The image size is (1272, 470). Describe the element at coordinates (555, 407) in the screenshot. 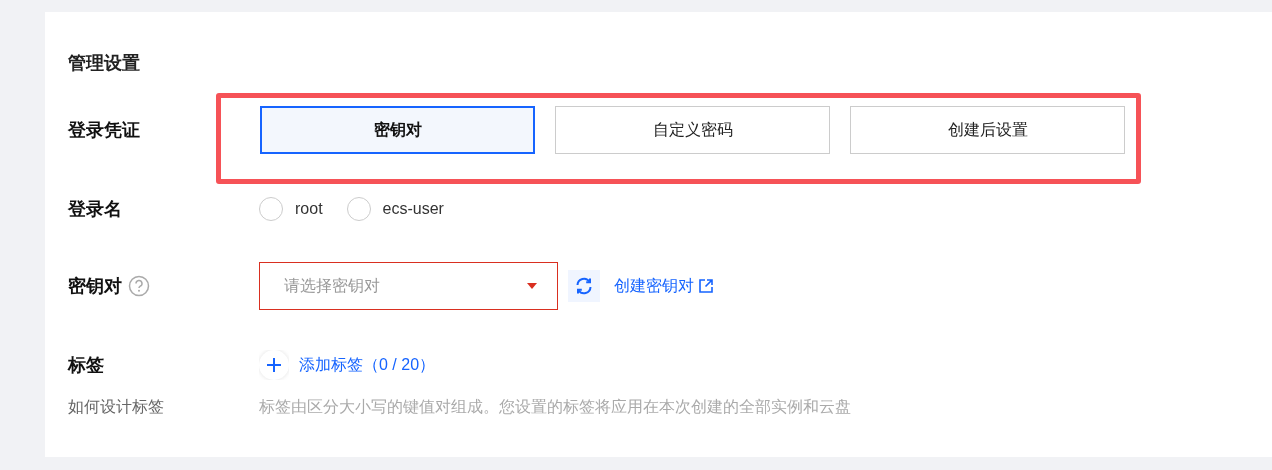

I see `hint-text: 标签由区分大小写的键值对组成。您设置的标签将应用在本次创建的全部实例和云盘` at that location.